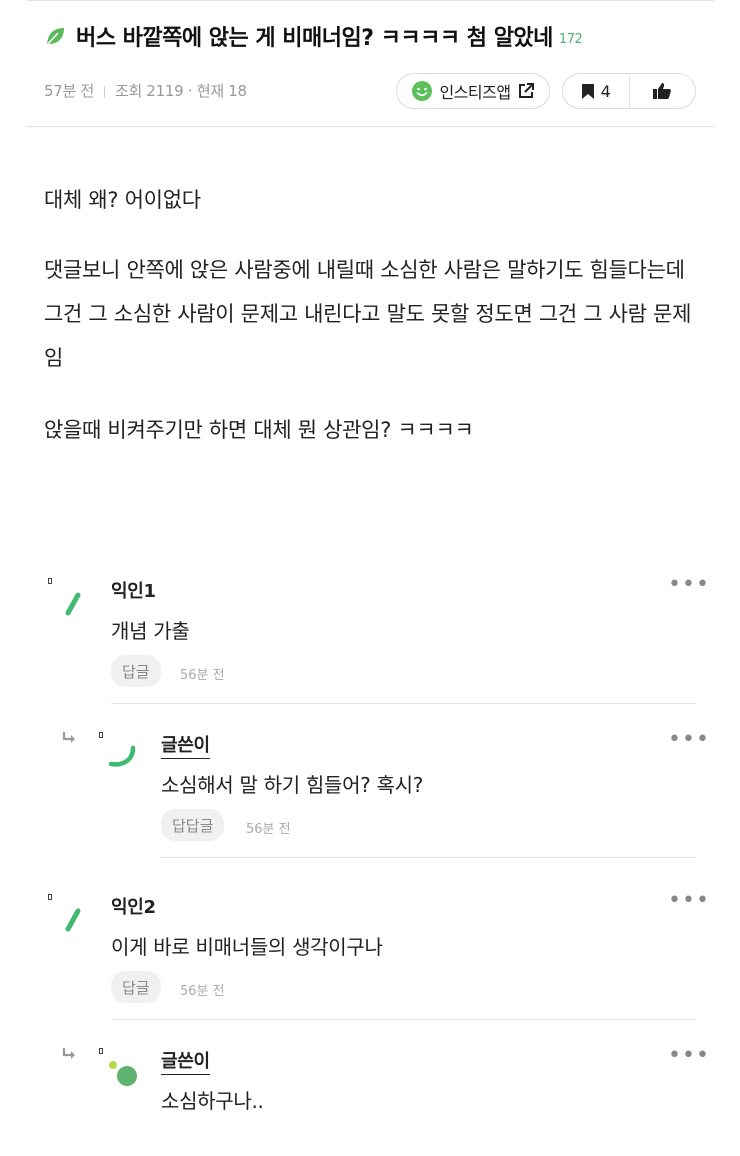  What do you see at coordinates (422, 91) in the screenshot?
I see `smile-icon` at bounding box center [422, 91].